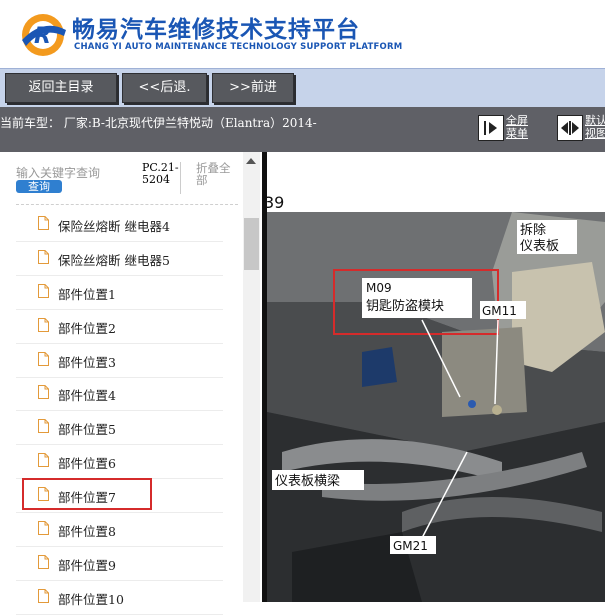 The height and width of the screenshot is (615, 605). Describe the element at coordinates (164, 88) in the screenshot. I see `back-button: <<后退.` at that location.